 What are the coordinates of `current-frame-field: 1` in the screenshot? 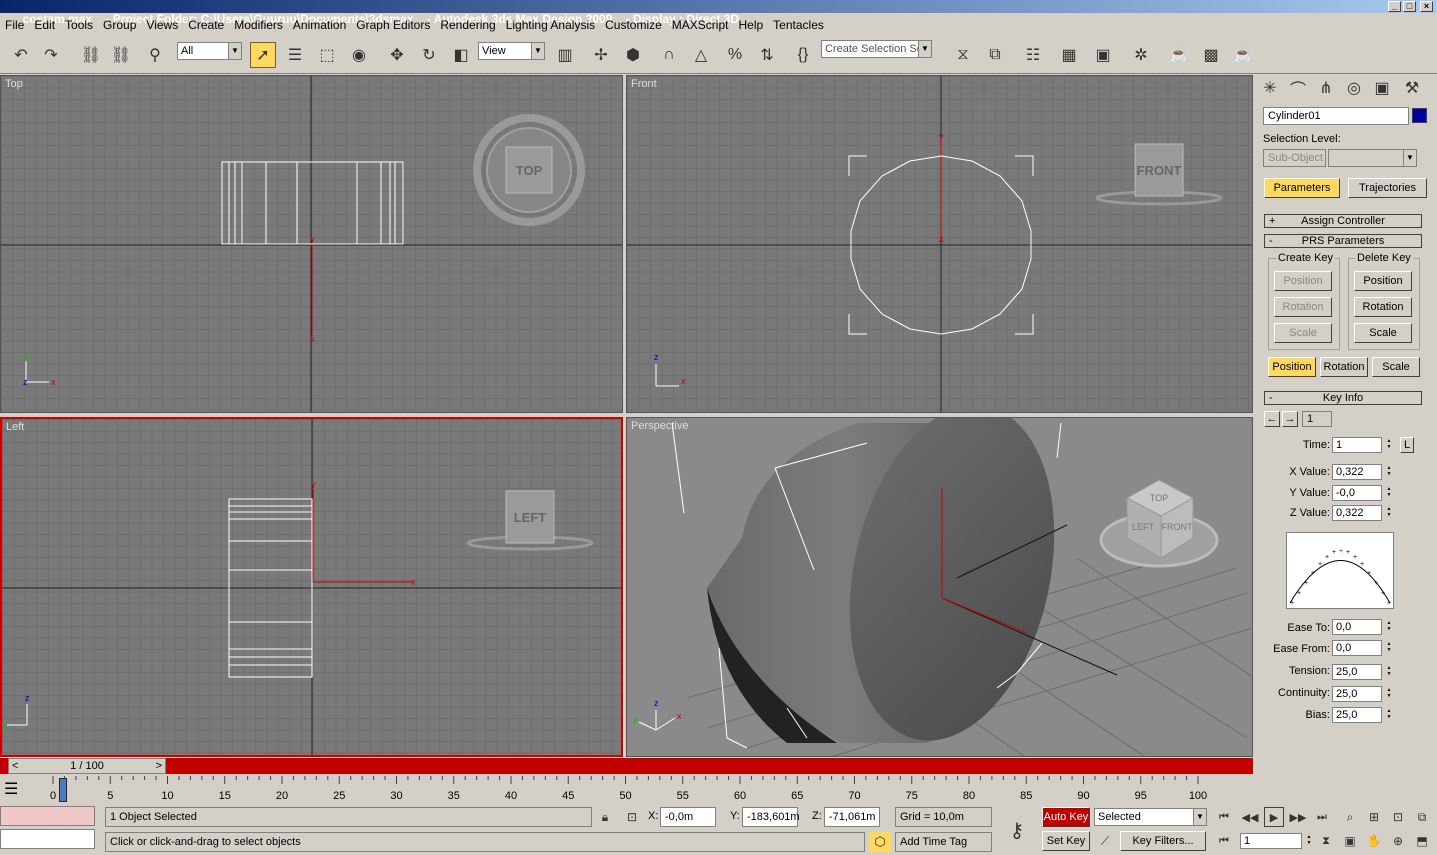 It's located at (1276, 841).